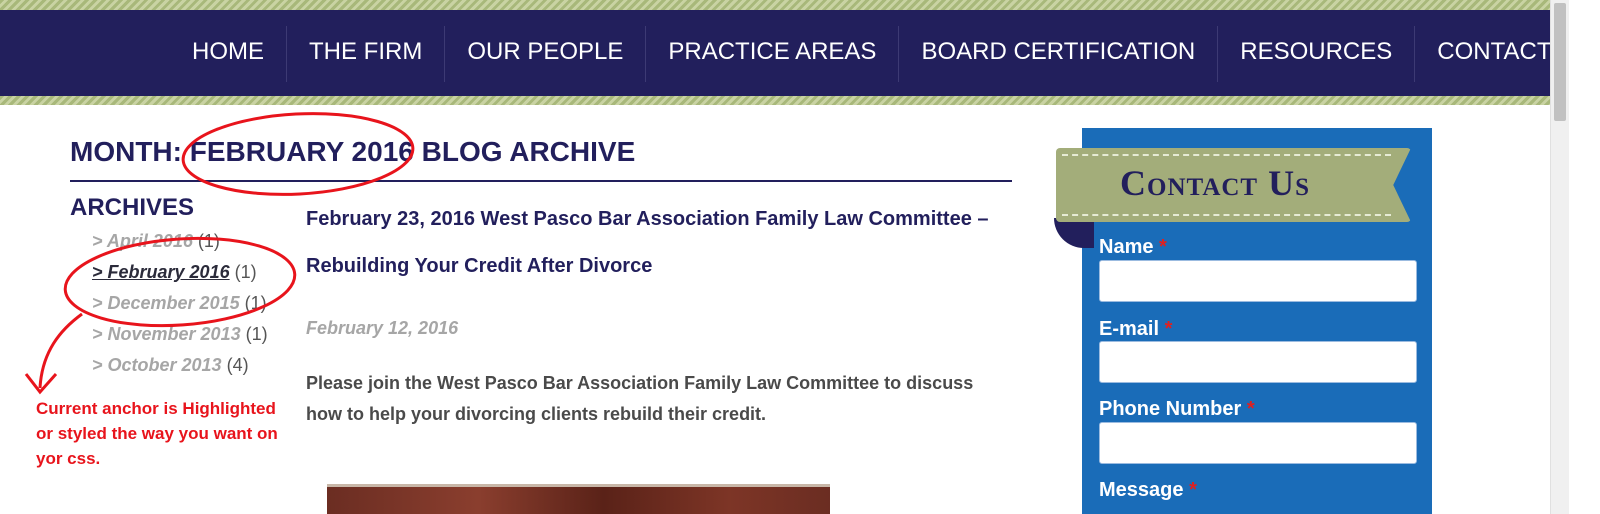 This screenshot has height=514, width=1600. What do you see at coordinates (775, 5) in the screenshot?
I see `top-decor-stripe` at bounding box center [775, 5].